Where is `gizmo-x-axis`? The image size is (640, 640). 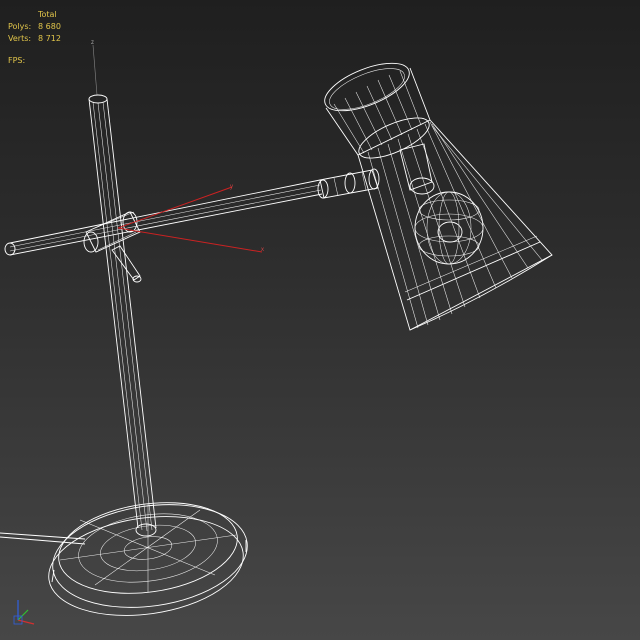 gizmo-x-axis is located at coordinates (190, 240).